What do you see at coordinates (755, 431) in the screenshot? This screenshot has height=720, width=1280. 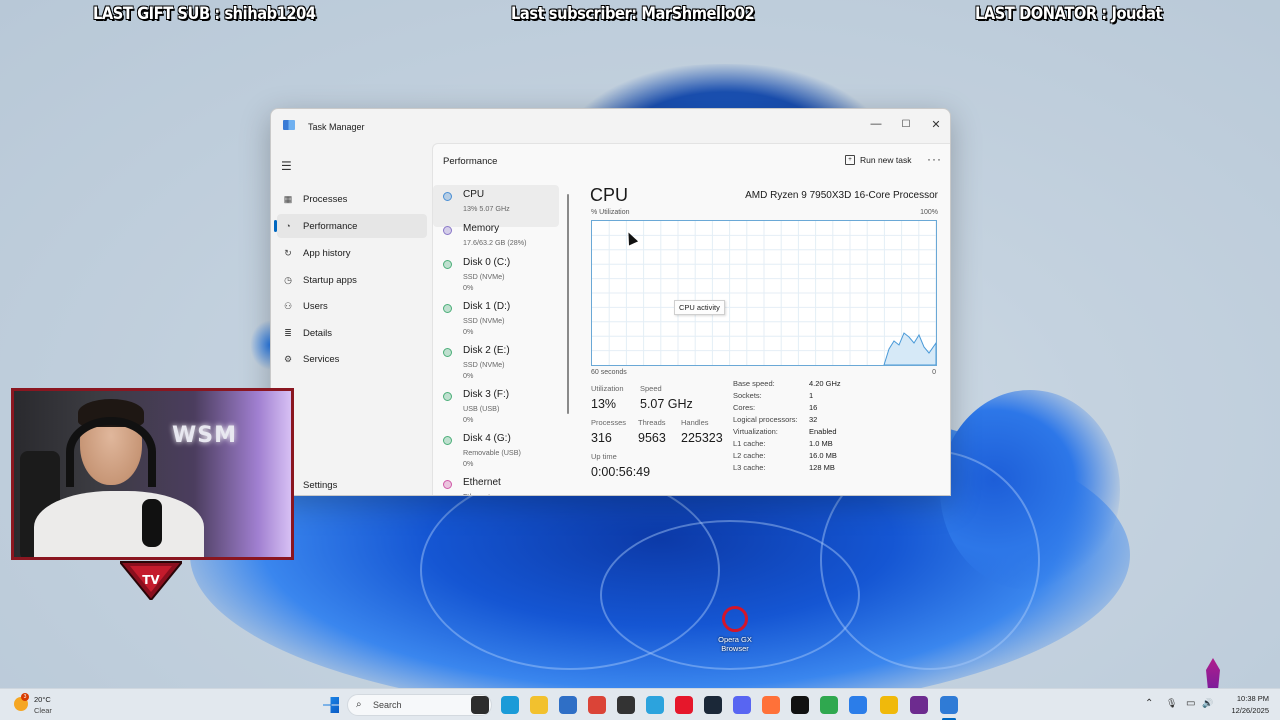 I see `spec-label: Virtualization:` at bounding box center [755, 431].